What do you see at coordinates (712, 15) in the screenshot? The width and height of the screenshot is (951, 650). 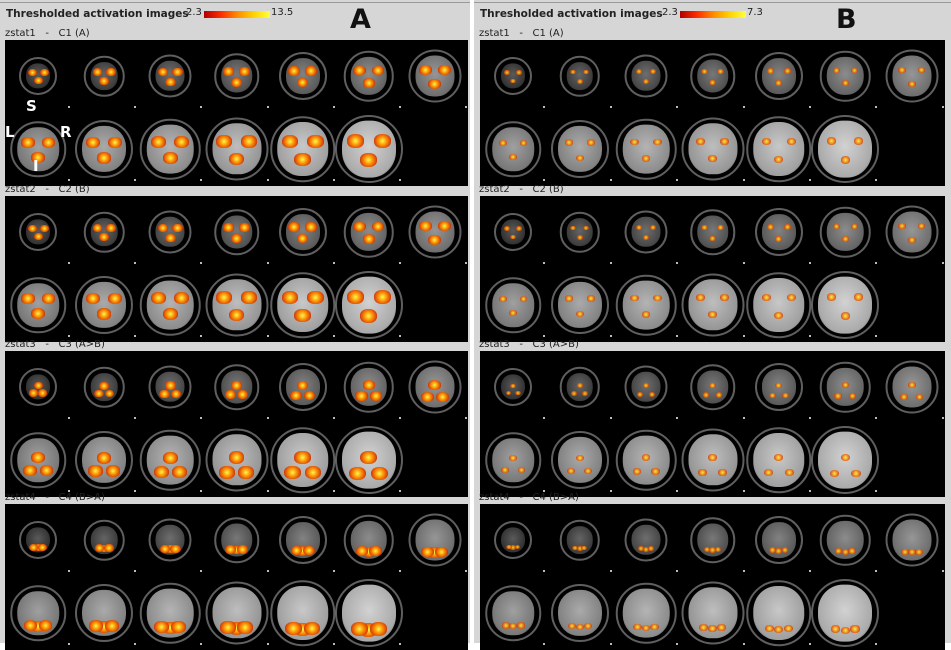 I see `panel-b-header: Thresholded activation images 2.3 7.3` at bounding box center [712, 15].